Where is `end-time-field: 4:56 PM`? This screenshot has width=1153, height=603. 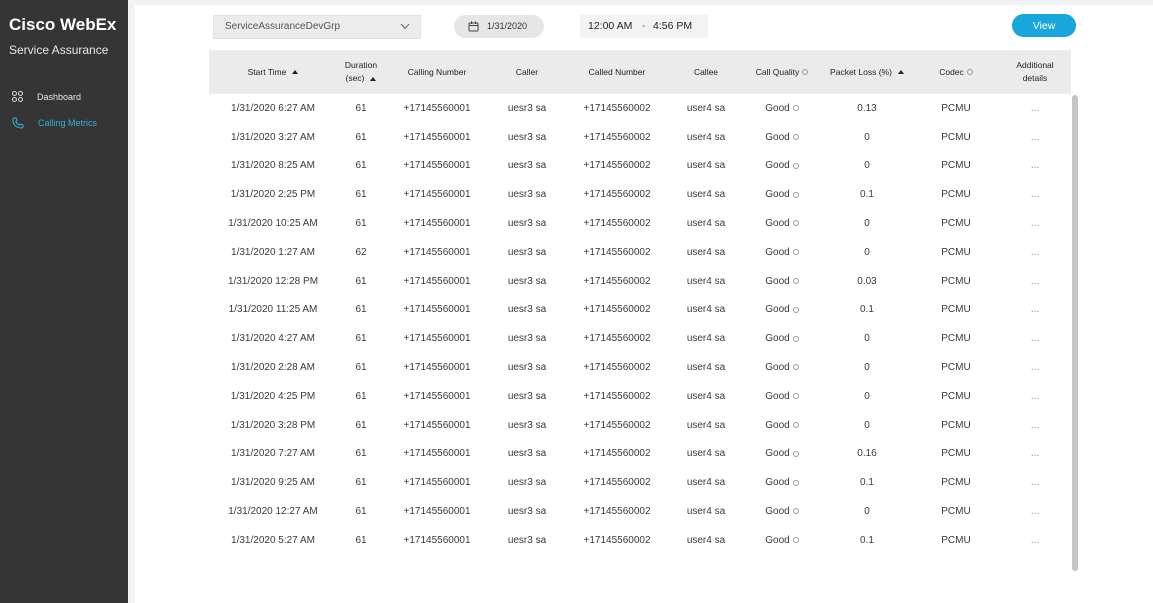 end-time-field: 4:56 PM is located at coordinates (672, 26).